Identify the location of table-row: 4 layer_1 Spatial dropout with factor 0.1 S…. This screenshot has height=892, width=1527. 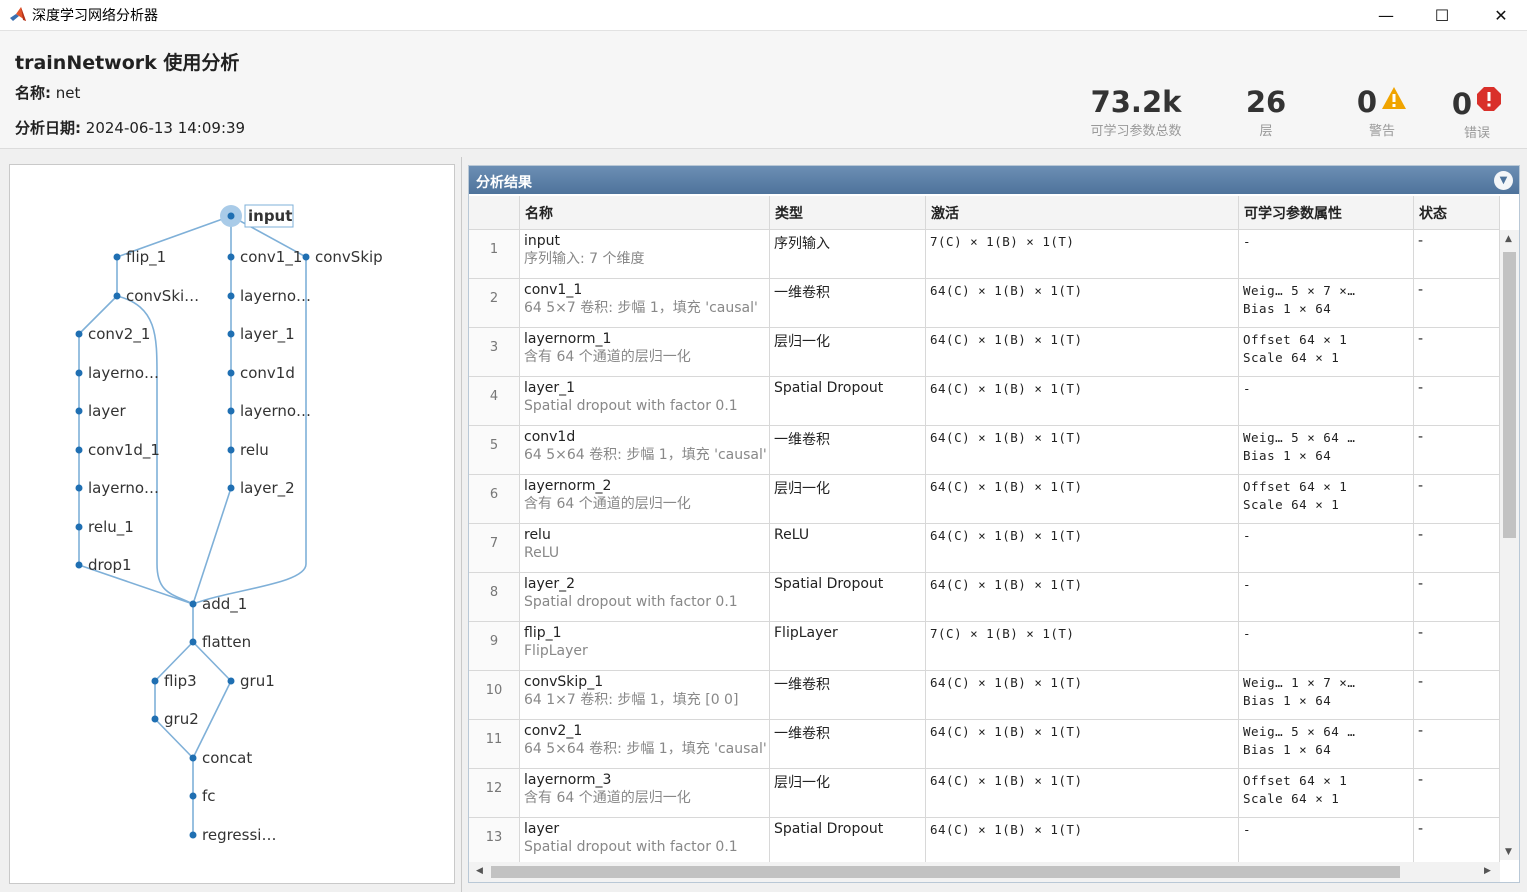
(984, 401).